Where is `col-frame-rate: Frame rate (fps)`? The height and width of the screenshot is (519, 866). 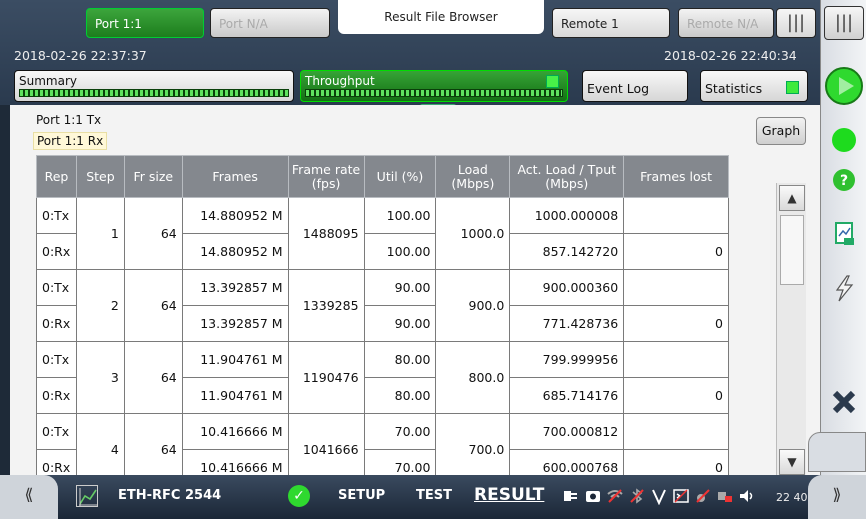
col-frame-rate: Frame rate (fps) is located at coordinates (326, 176).